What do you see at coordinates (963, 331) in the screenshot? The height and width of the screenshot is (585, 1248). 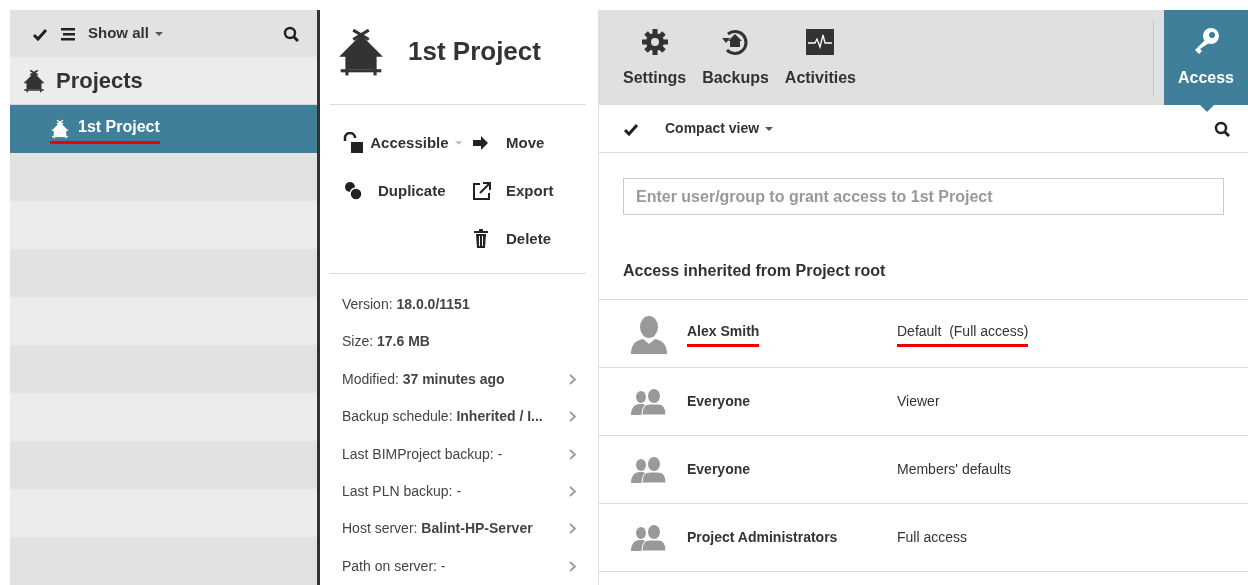 I see `access-level: Default (Full access)` at bounding box center [963, 331].